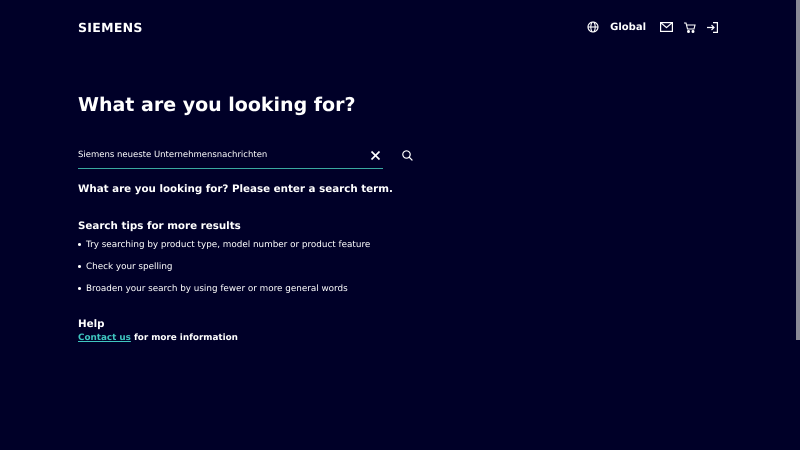 Image resolution: width=800 pixels, height=450 pixels. What do you see at coordinates (217, 289) in the screenshot?
I see `search-tip: Broaden your search by using fewer or more general words` at bounding box center [217, 289].